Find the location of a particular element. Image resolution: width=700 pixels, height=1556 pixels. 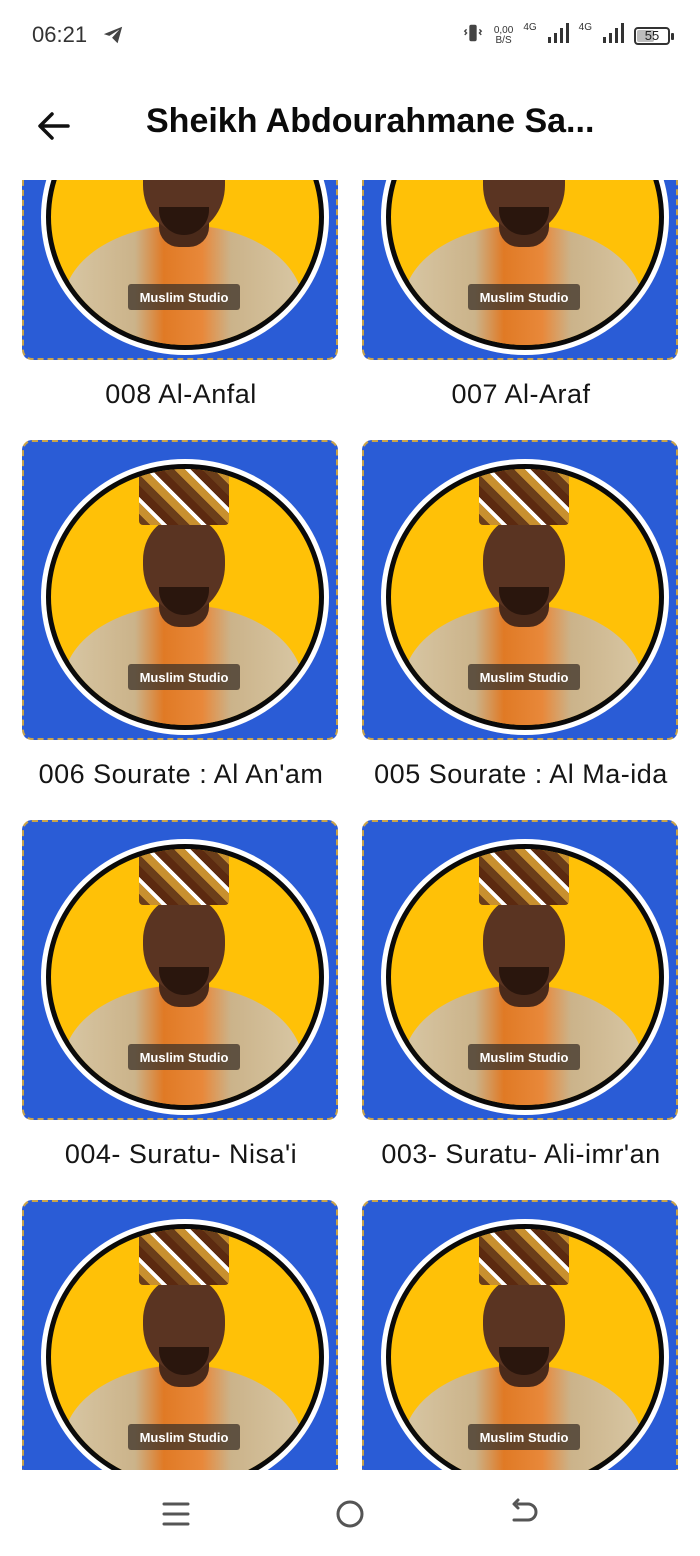

surah-title: 004- Suratu- Nisa'i is located at coordinates (181, 1154).